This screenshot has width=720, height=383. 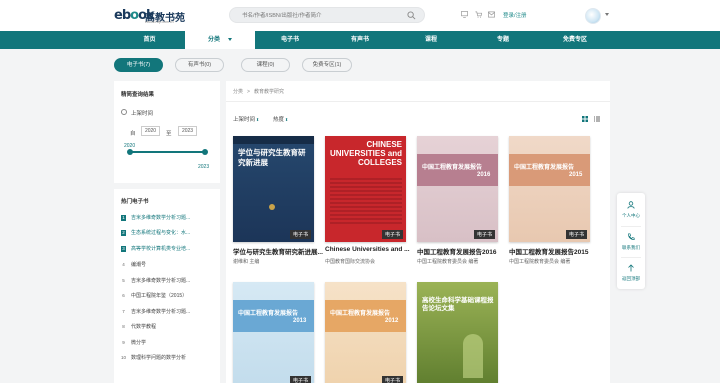 What do you see at coordinates (205, 152) in the screenshot?
I see `year-slider-max-handle` at bounding box center [205, 152].